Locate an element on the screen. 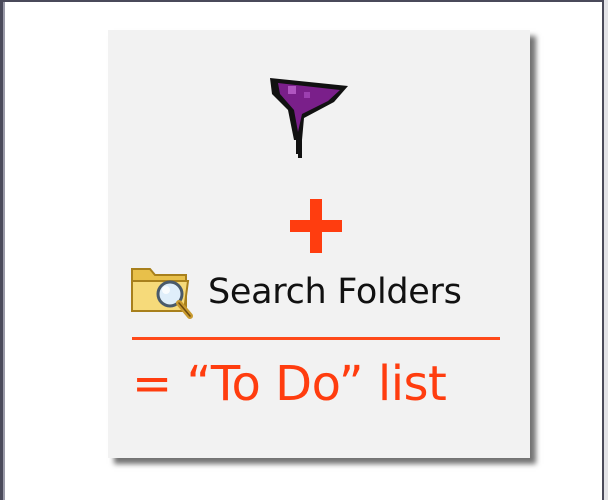  purple-flag-icon is located at coordinates (309, 118).